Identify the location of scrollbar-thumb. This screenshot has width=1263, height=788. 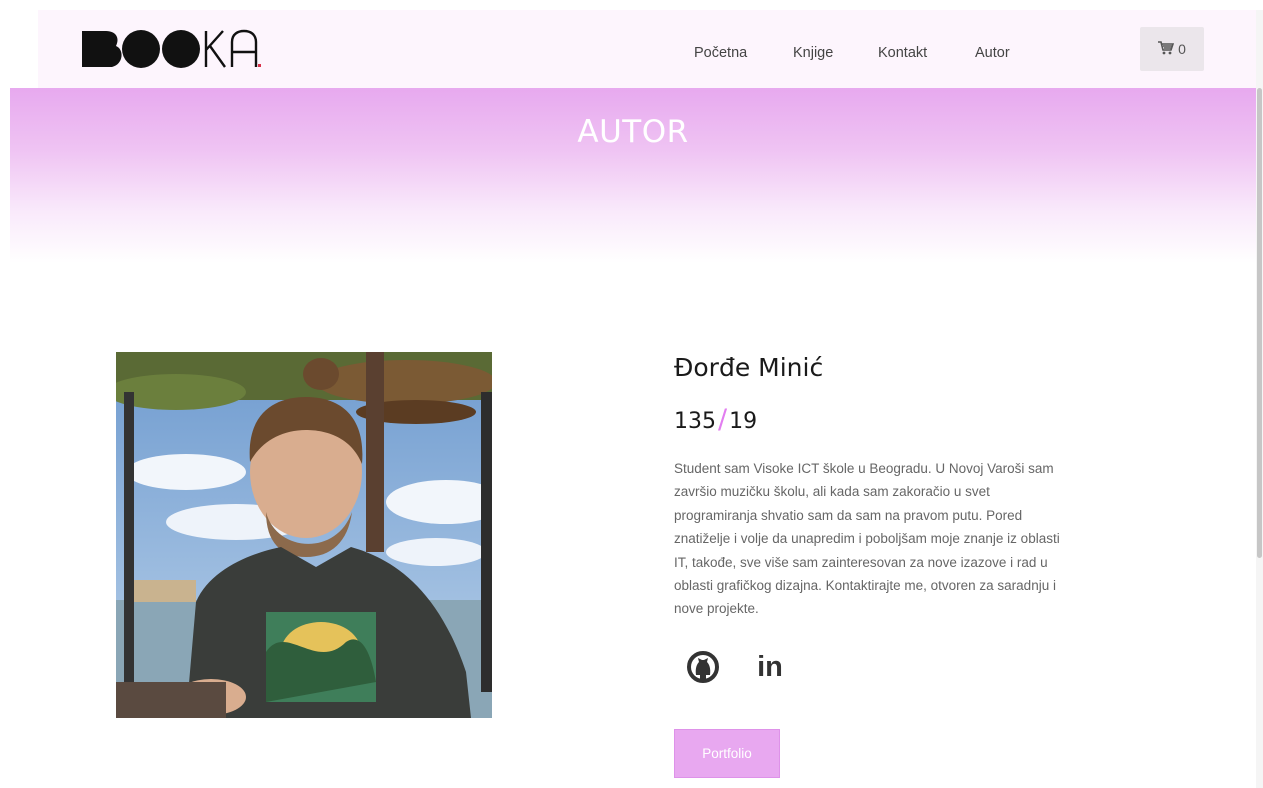
(1259, 323).